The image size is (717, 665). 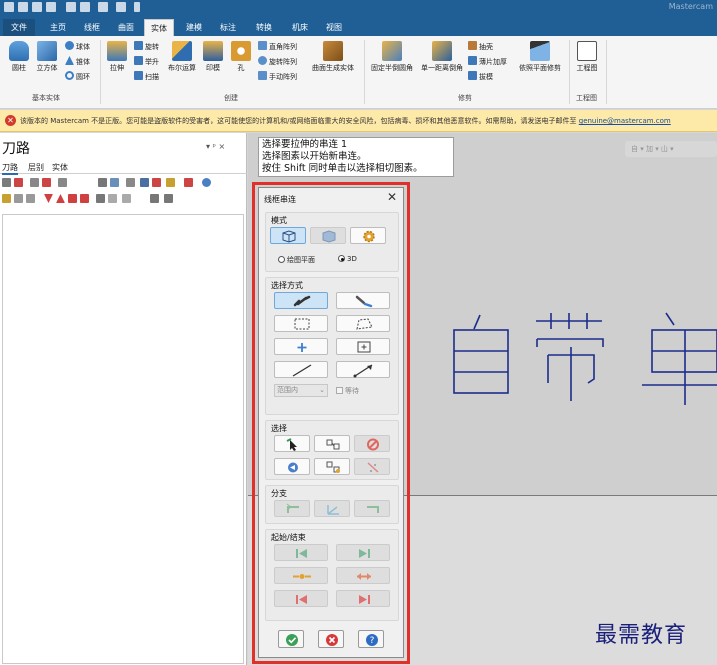 What do you see at coordinates (30, 198) in the screenshot?
I see `toggle-posting-icon` at bounding box center [30, 198].